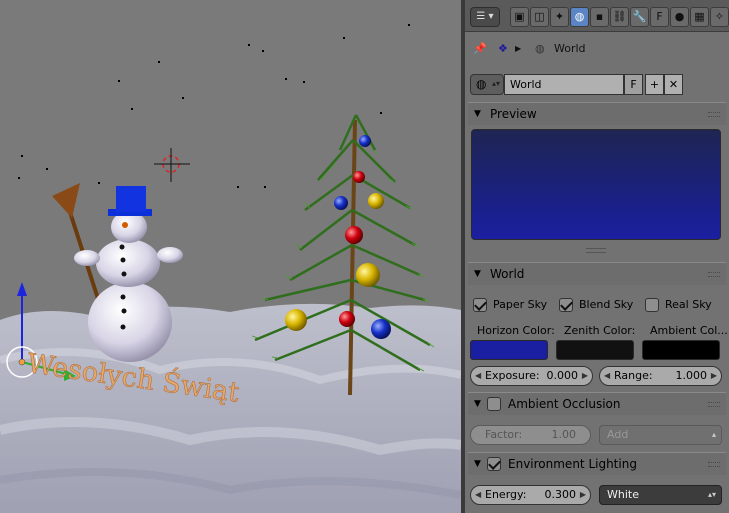  What do you see at coordinates (509, 350) in the screenshot?
I see `horizon-color-swatch` at bounding box center [509, 350].